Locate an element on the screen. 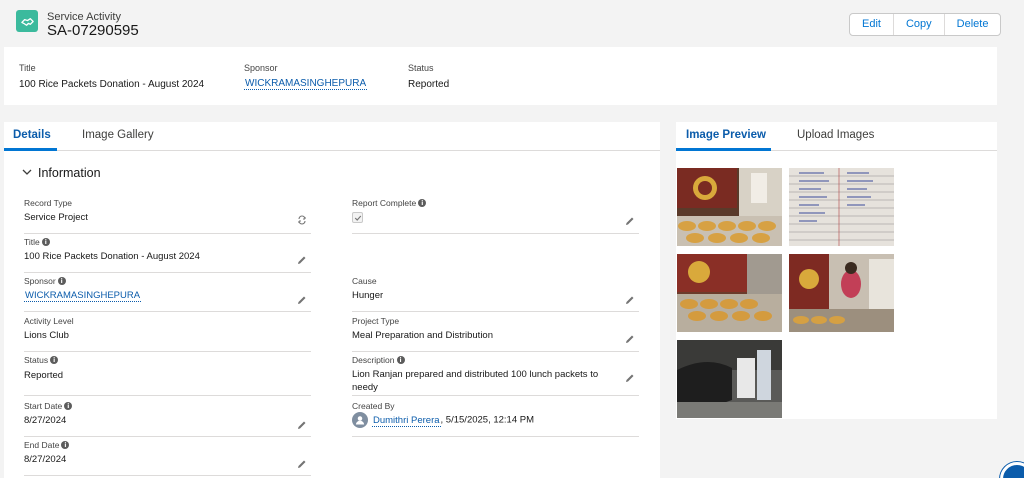 Image resolution: width=1024 pixels, height=478 pixels. cause-label: Cause is located at coordinates (364, 281).